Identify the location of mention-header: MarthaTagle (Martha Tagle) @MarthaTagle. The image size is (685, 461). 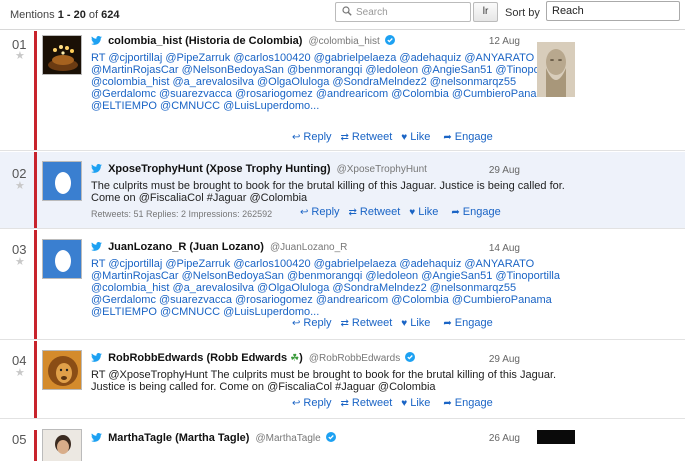
(313, 438).